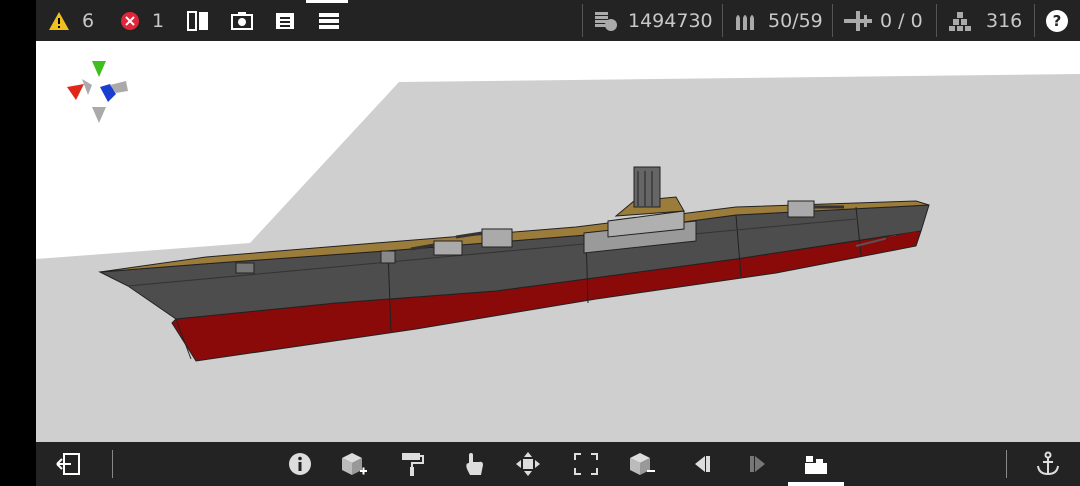 The height and width of the screenshot is (486, 1080). I want to click on exit-icon, so click(68, 464).